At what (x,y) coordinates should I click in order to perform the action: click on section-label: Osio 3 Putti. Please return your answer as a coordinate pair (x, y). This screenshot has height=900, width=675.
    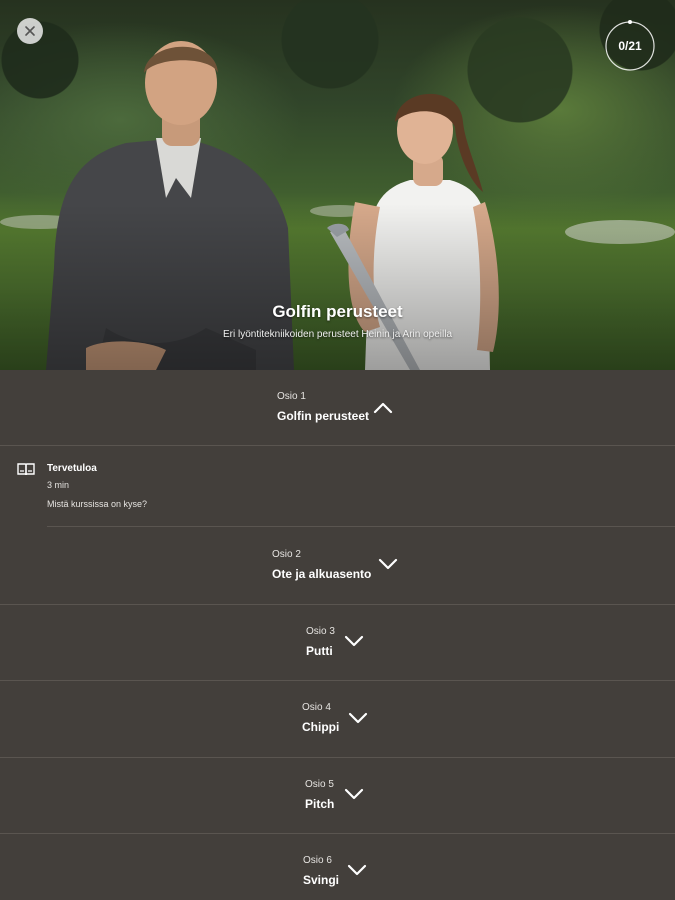
    Looking at the image, I should click on (320, 642).